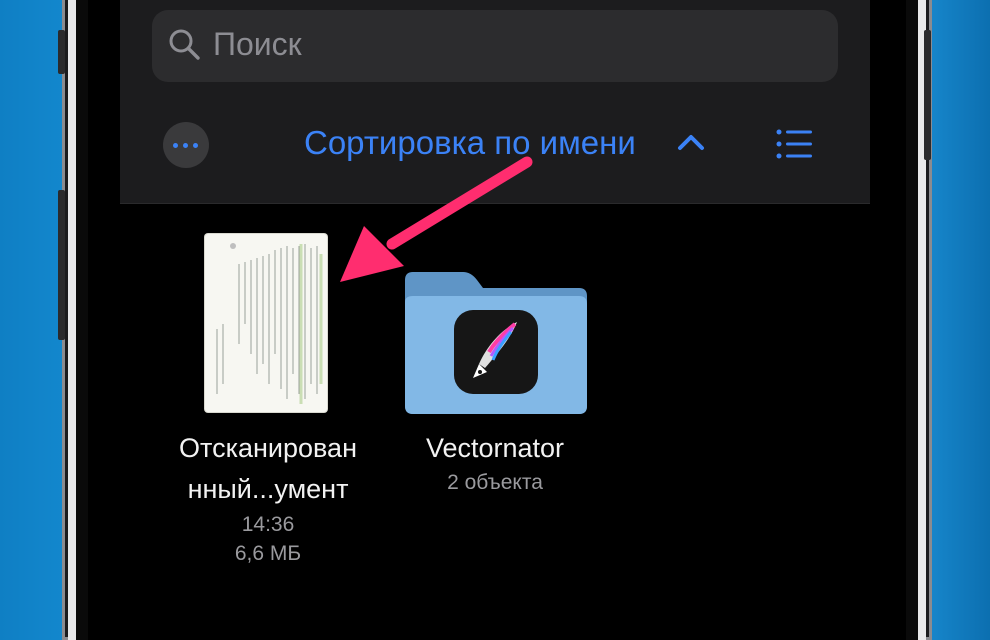 The width and height of the screenshot is (990, 640). What do you see at coordinates (436, 219) in the screenshot?
I see `pointer-arrow-icon` at bounding box center [436, 219].